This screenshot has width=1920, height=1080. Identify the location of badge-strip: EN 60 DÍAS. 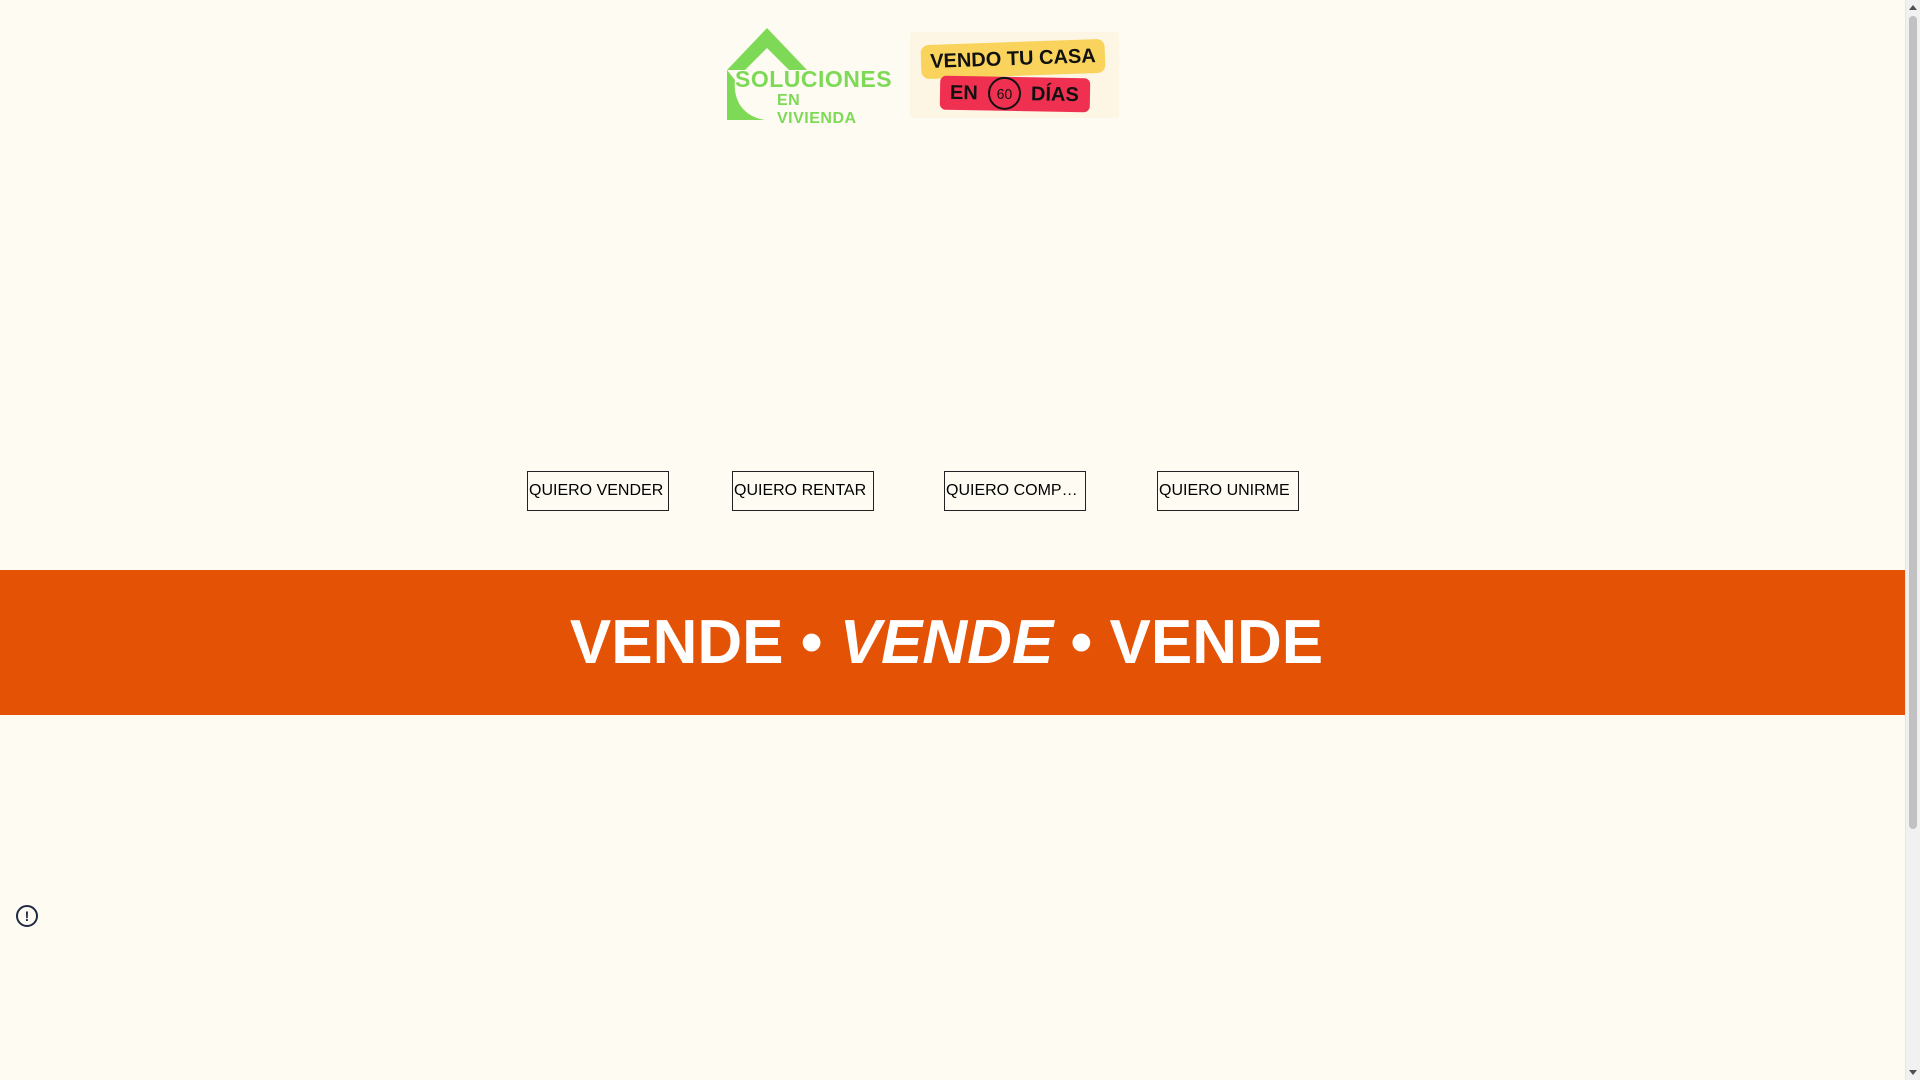
(1015, 94).